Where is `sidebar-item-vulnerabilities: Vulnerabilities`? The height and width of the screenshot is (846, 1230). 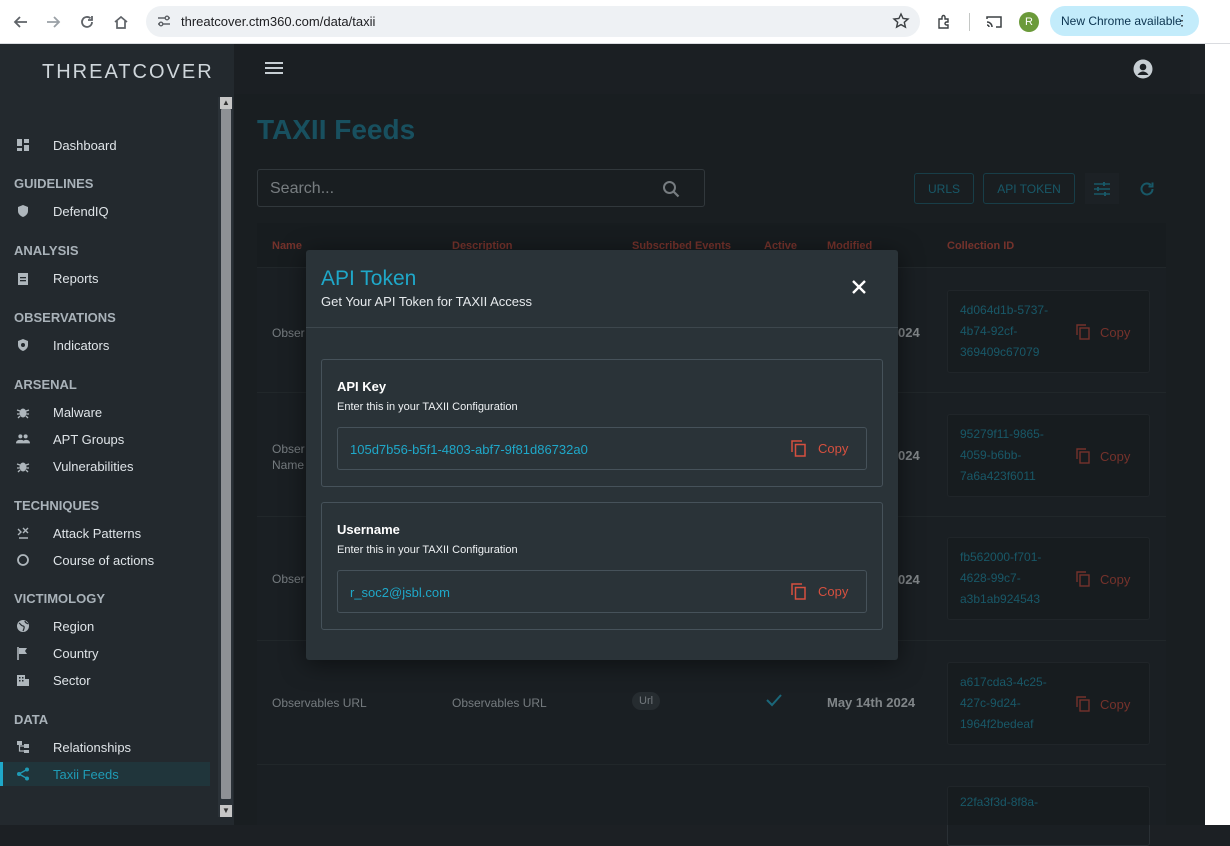
sidebar-item-vulnerabilities: Vulnerabilities is located at coordinates (105, 466).